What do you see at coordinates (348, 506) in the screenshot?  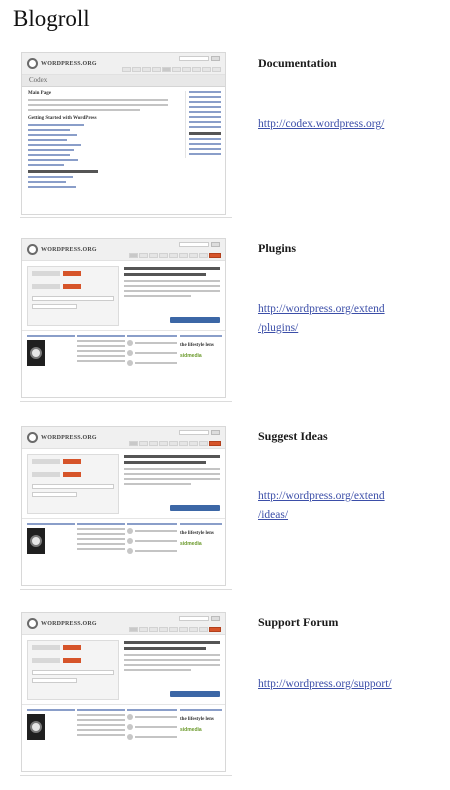 I see `entry-url-link: http://wordpress.org/extend /ideas/` at bounding box center [348, 506].